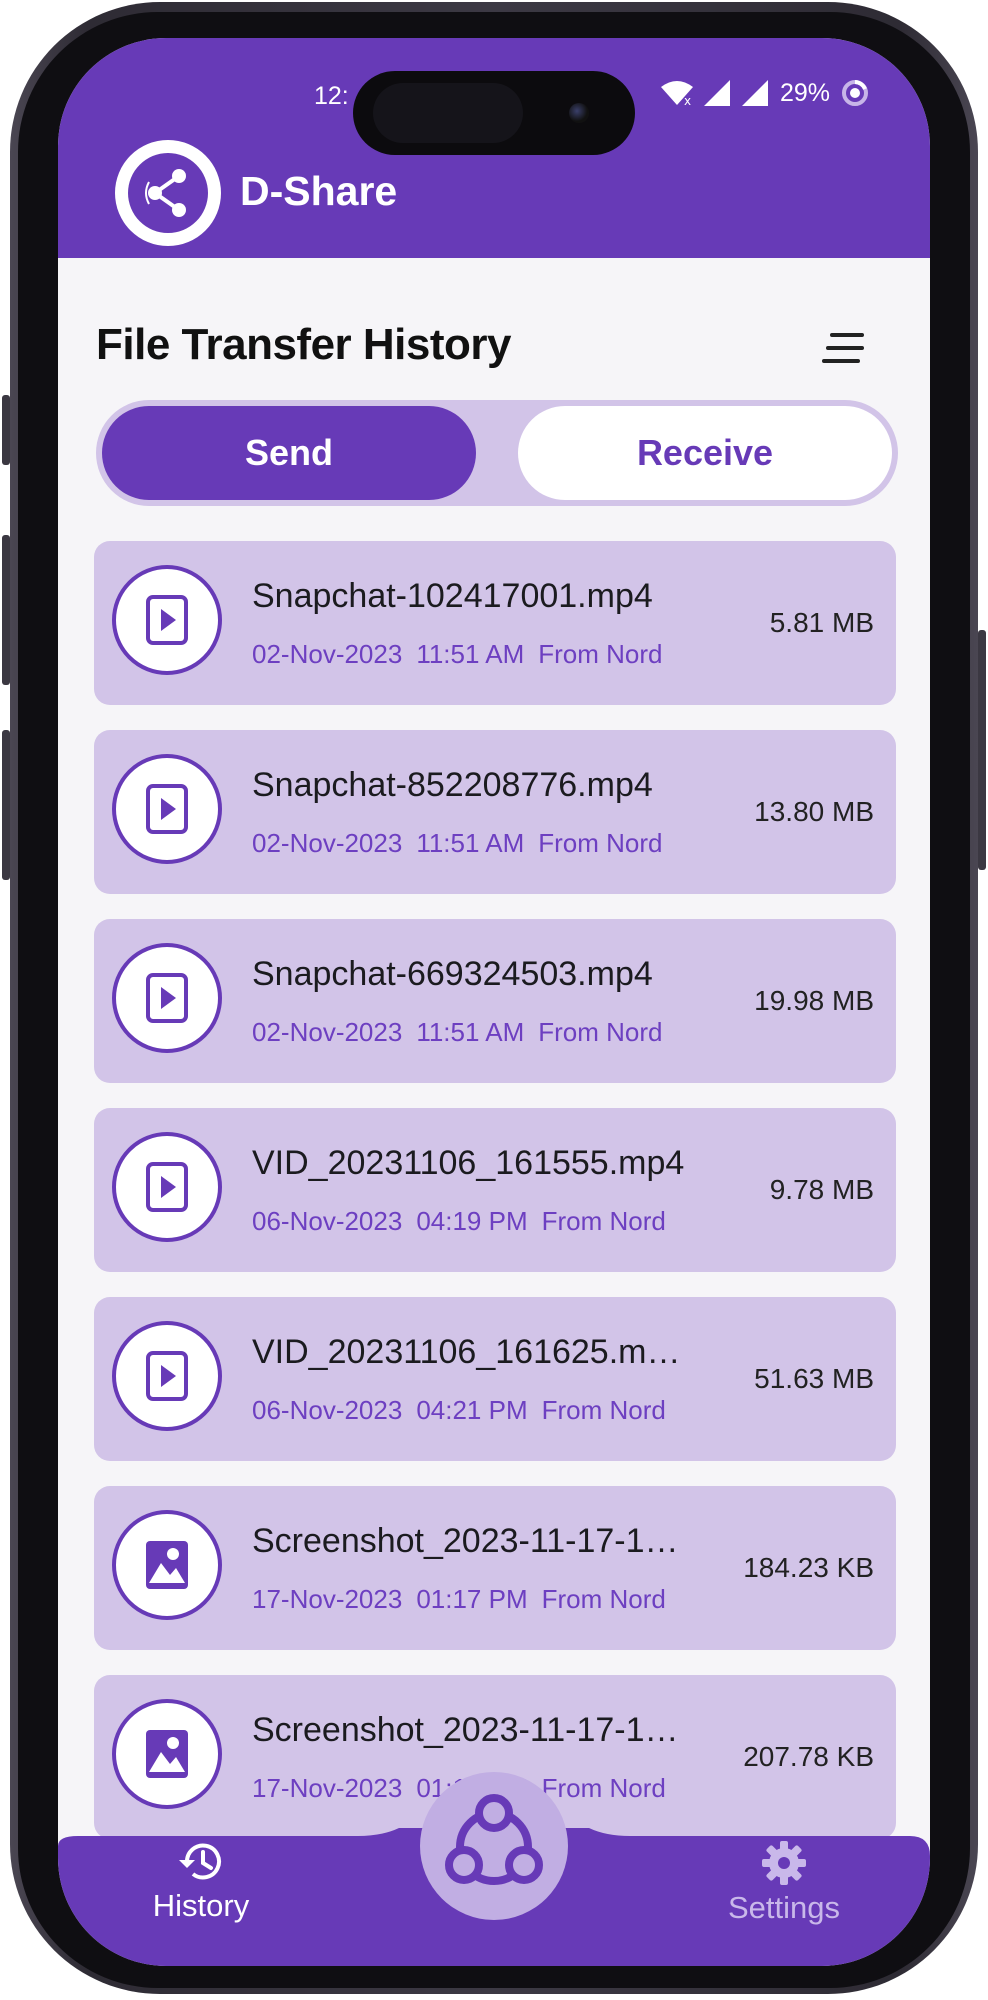 The width and height of the screenshot is (988, 2000). What do you see at coordinates (331, 96) in the screenshot?
I see `status-time: 12:` at bounding box center [331, 96].